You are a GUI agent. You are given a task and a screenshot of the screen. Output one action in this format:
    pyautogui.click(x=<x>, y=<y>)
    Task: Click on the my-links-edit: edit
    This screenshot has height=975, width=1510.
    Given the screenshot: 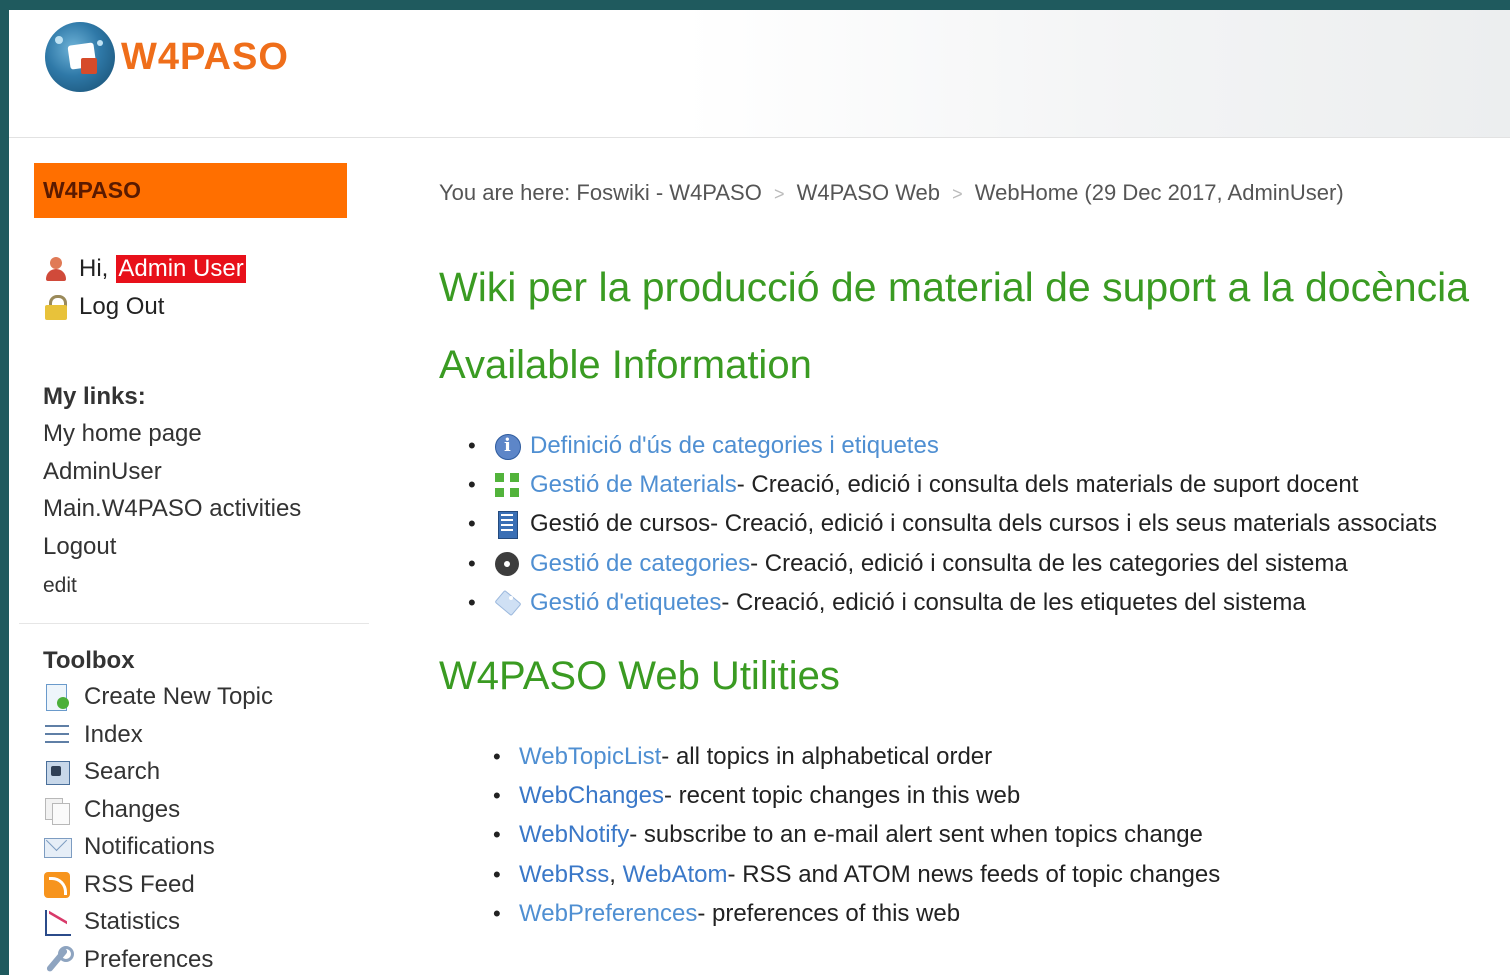 What is the action you would take?
    pyautogui.click(x=60, y=586)
    